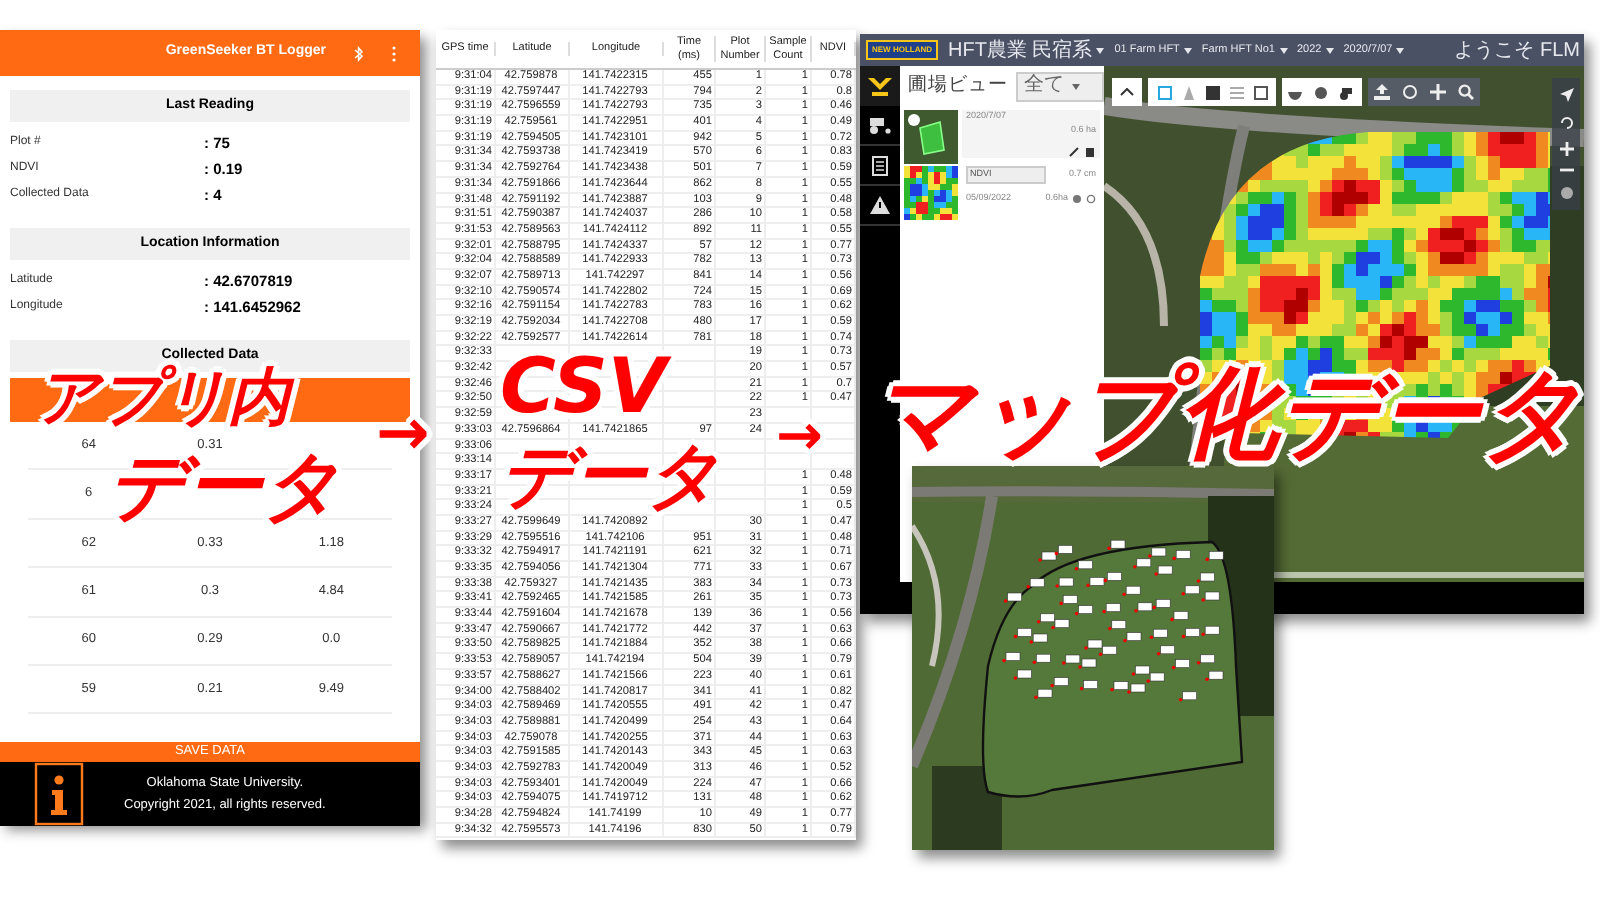 The width and height of the screenshot is (1600, 900). What do you see at coordinates (1382, 92) in the screenshot?
I see `upload-icon` at bounding box center [1382, 92].